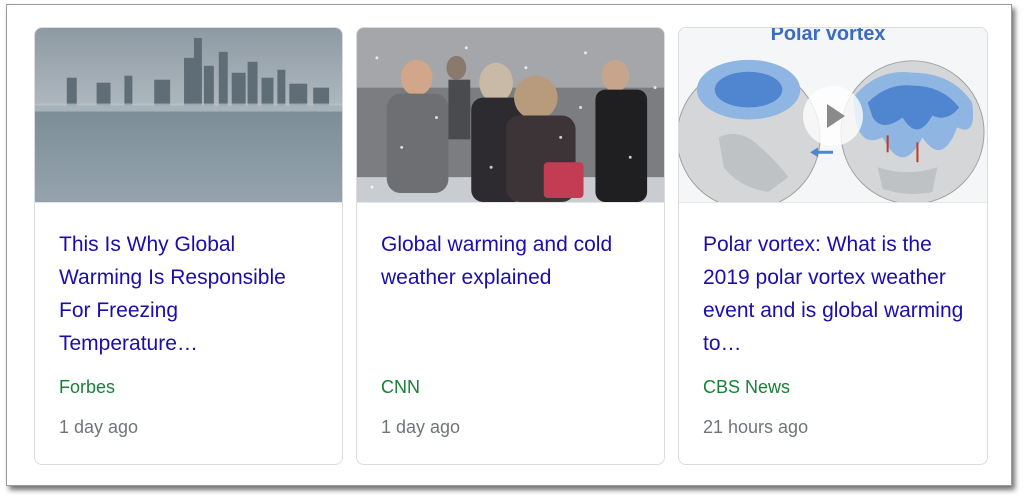  Describe the element at coordinates (747, 387) in the screenshot. I see `source-name: CBS News` at that location.